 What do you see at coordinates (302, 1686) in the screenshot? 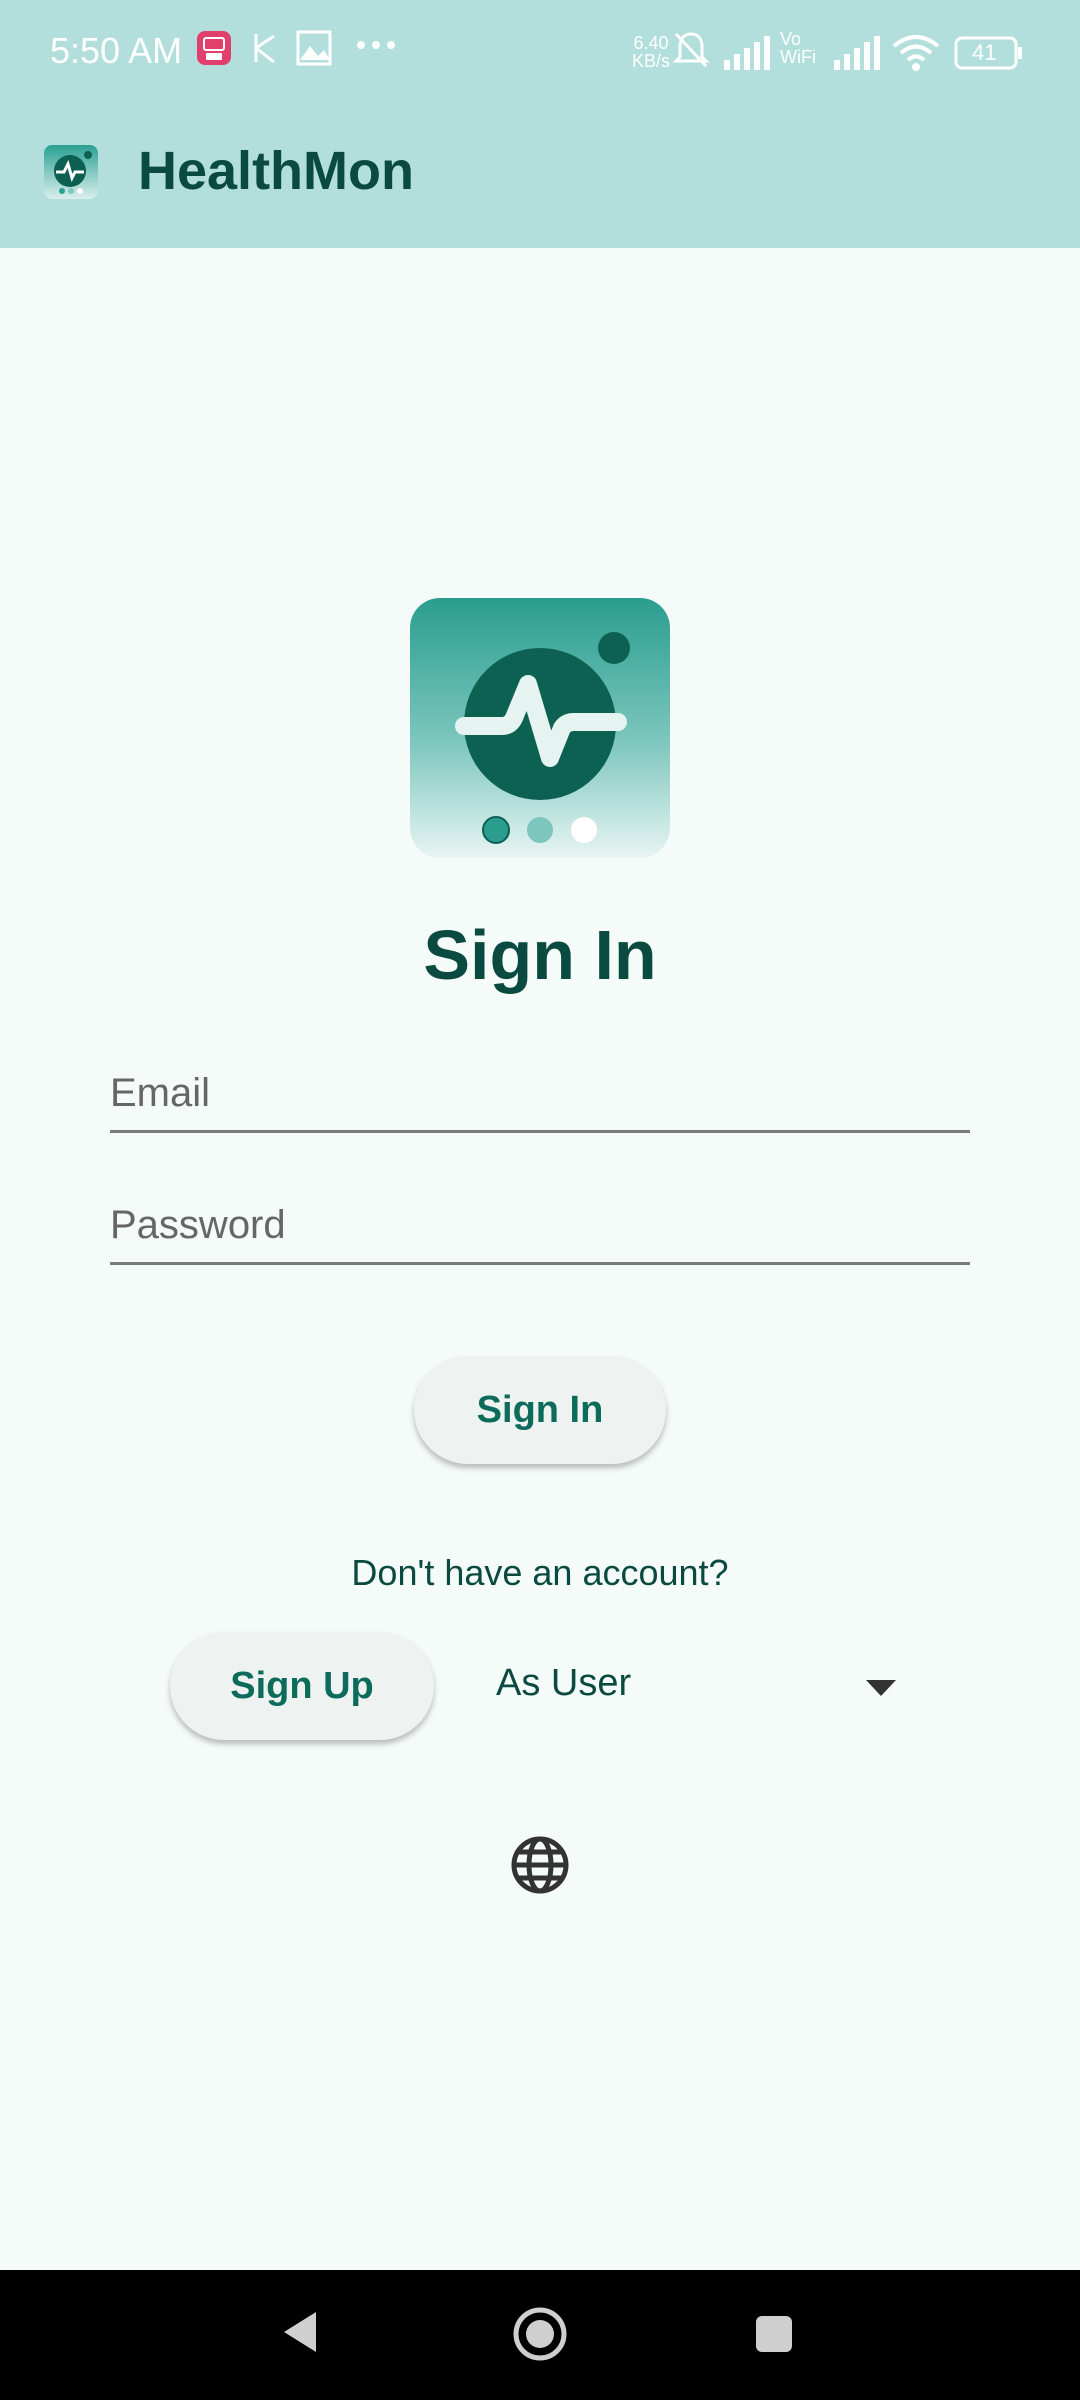
I see `sign-up-button: Sign Up` at bounding box center [302, 1686].